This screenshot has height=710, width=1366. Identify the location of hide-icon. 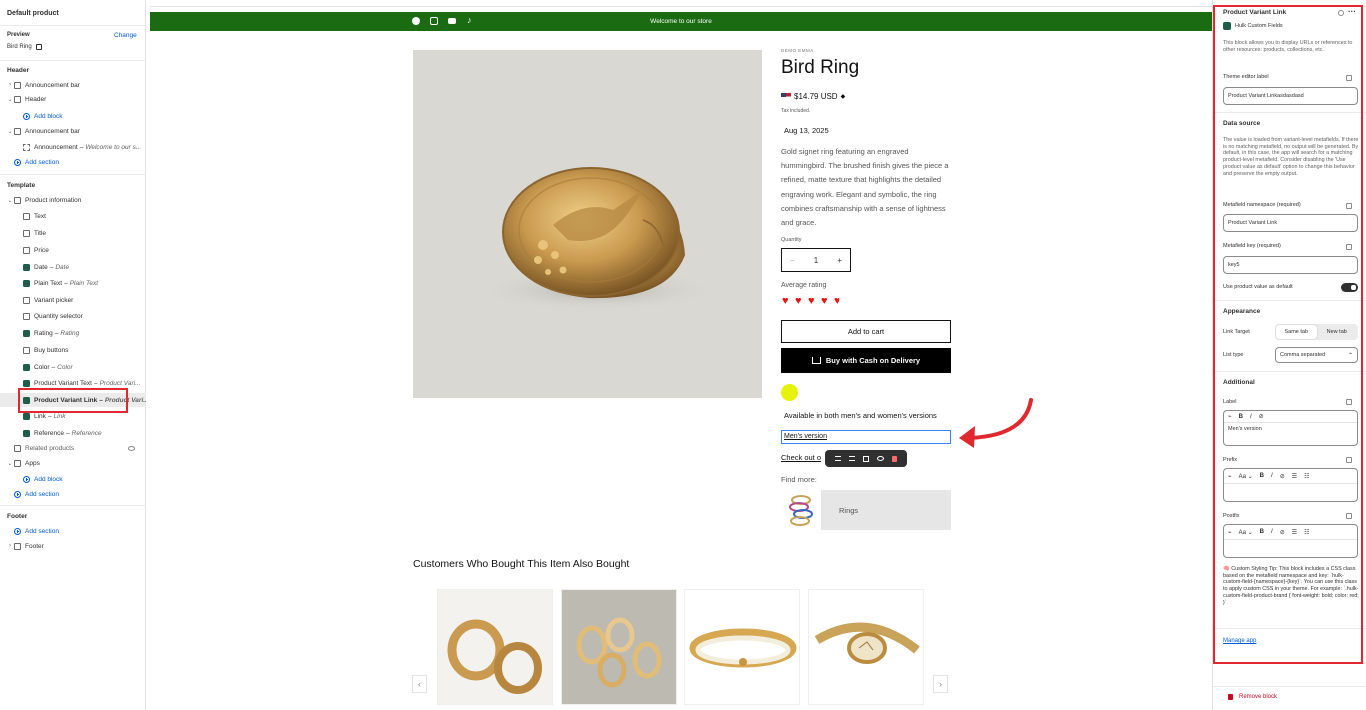
(880, 458).